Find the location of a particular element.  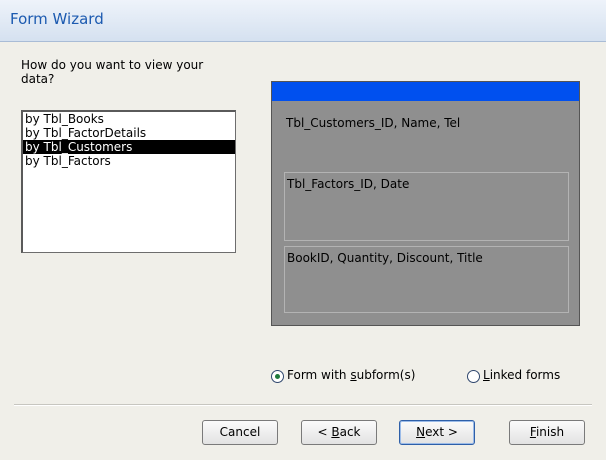

preview-subform-1-fields: Tbl_Factors_ID, Date is located at coordinates (348, 184).